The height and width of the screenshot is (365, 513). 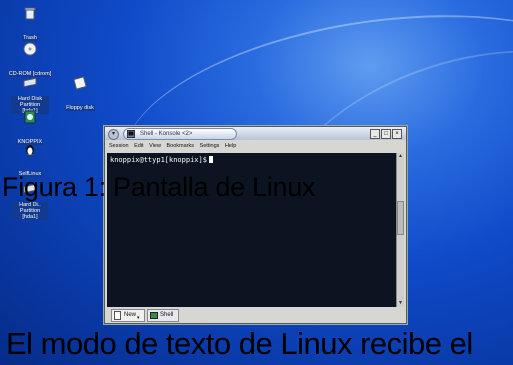 I want to click on menu-bookmarks: Bookmarks, so click(x=180, y=146).